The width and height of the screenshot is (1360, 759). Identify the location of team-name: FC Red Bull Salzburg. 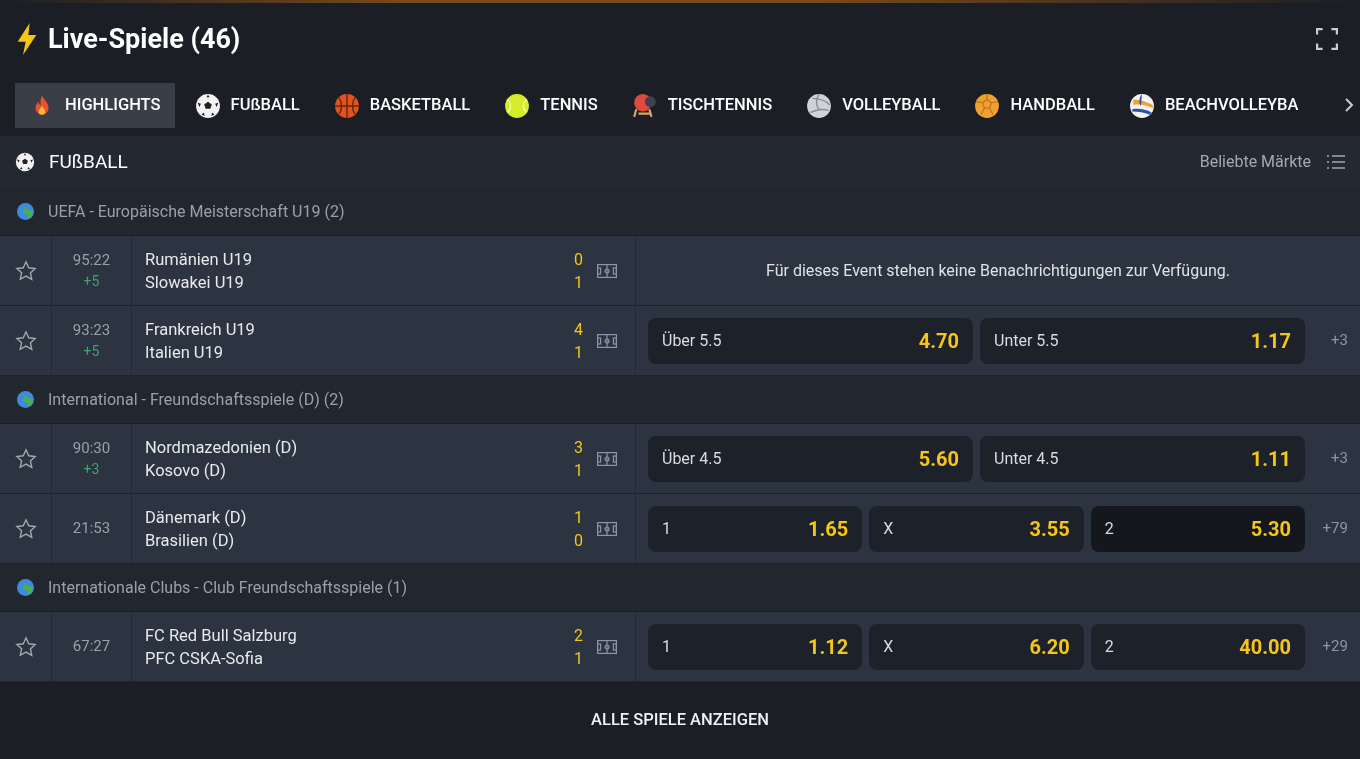
(359, 635).